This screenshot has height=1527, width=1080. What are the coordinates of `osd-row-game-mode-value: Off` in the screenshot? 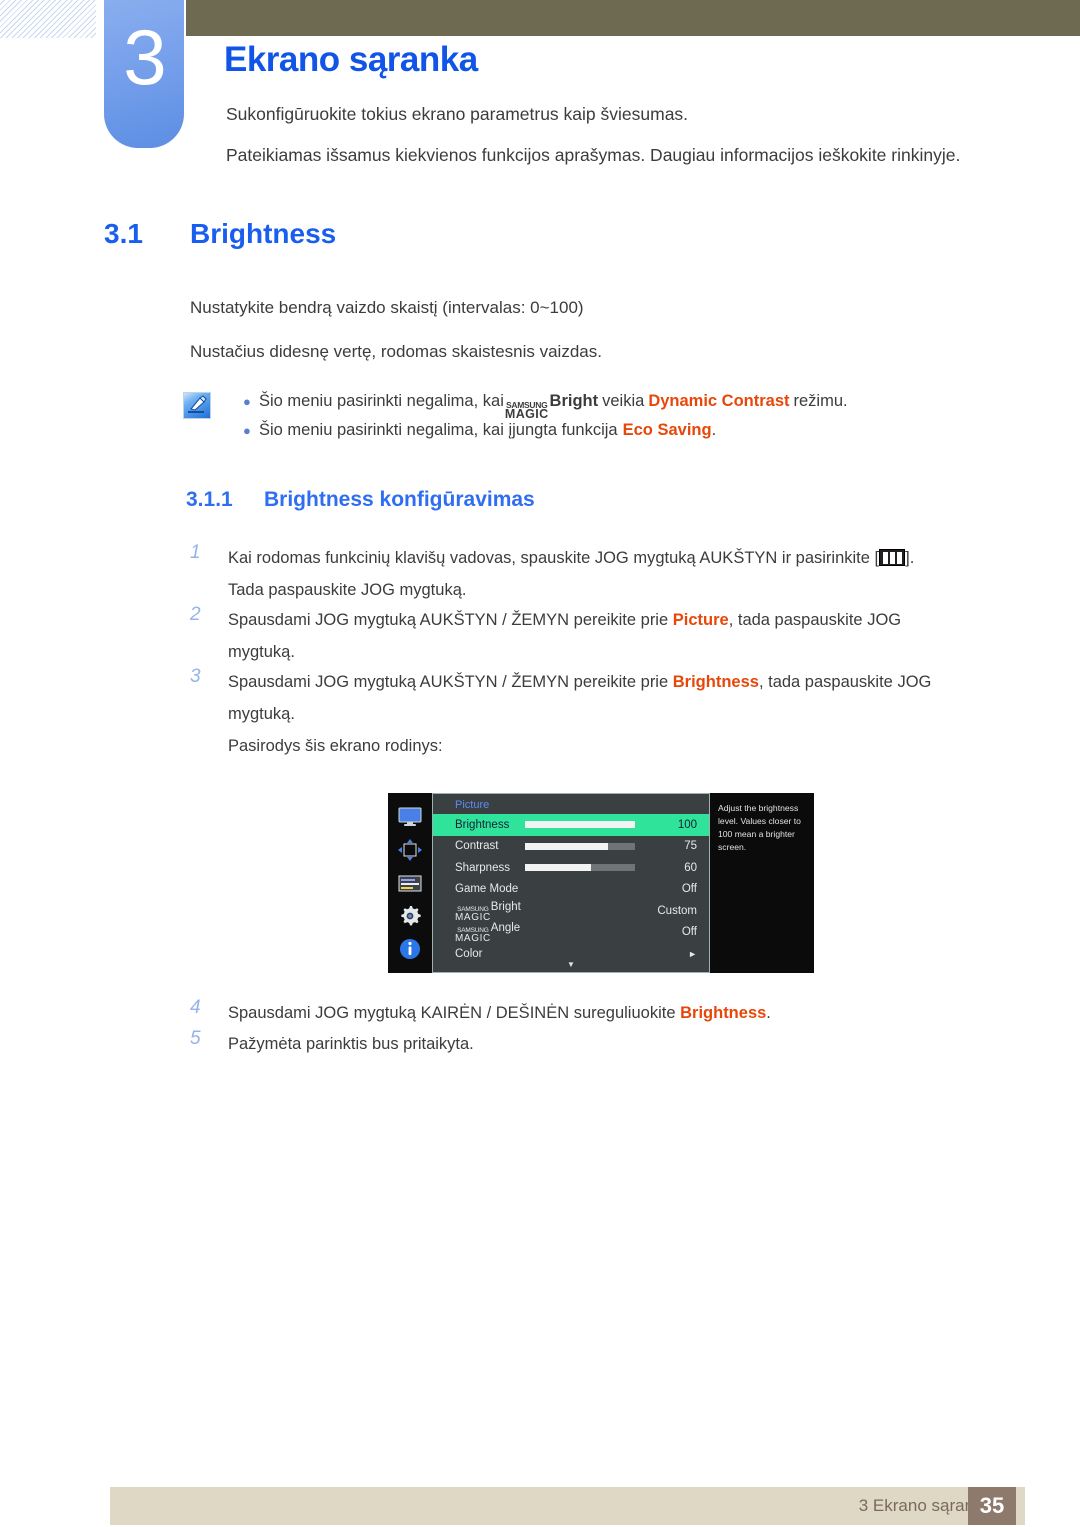 It's located at (689, 889).